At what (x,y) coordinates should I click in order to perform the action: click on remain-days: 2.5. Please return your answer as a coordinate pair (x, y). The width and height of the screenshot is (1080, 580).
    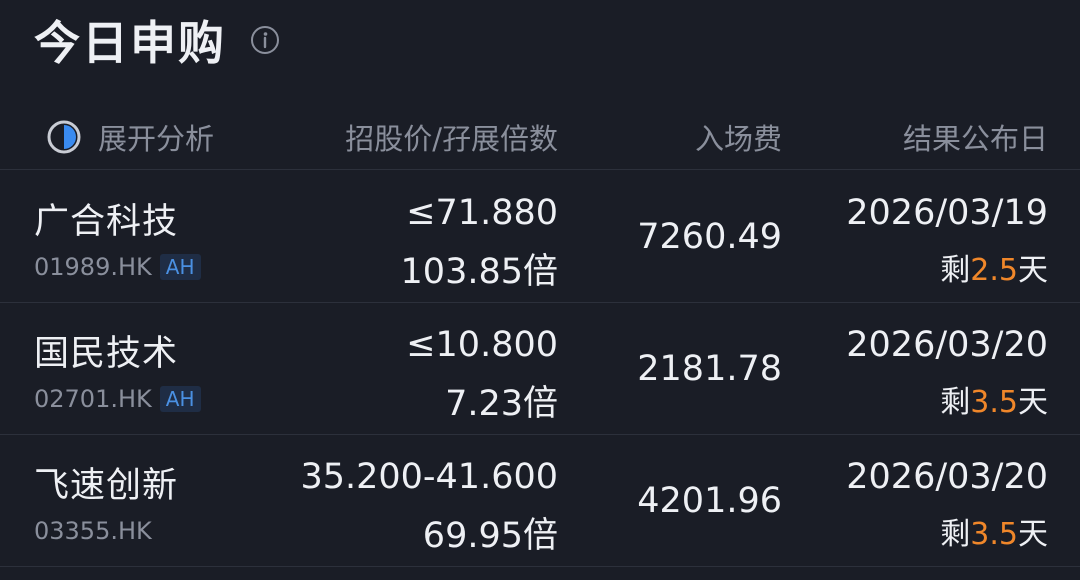
    Looking at the image, I should click on (994, 270).